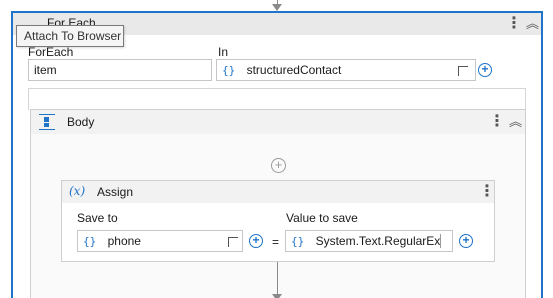 Image resolution: width=553 pixels, height=298 pixels. Describe the element at coordinates (229, 70) in the screenshot. I see `in-curly-icon: {}` at that location.